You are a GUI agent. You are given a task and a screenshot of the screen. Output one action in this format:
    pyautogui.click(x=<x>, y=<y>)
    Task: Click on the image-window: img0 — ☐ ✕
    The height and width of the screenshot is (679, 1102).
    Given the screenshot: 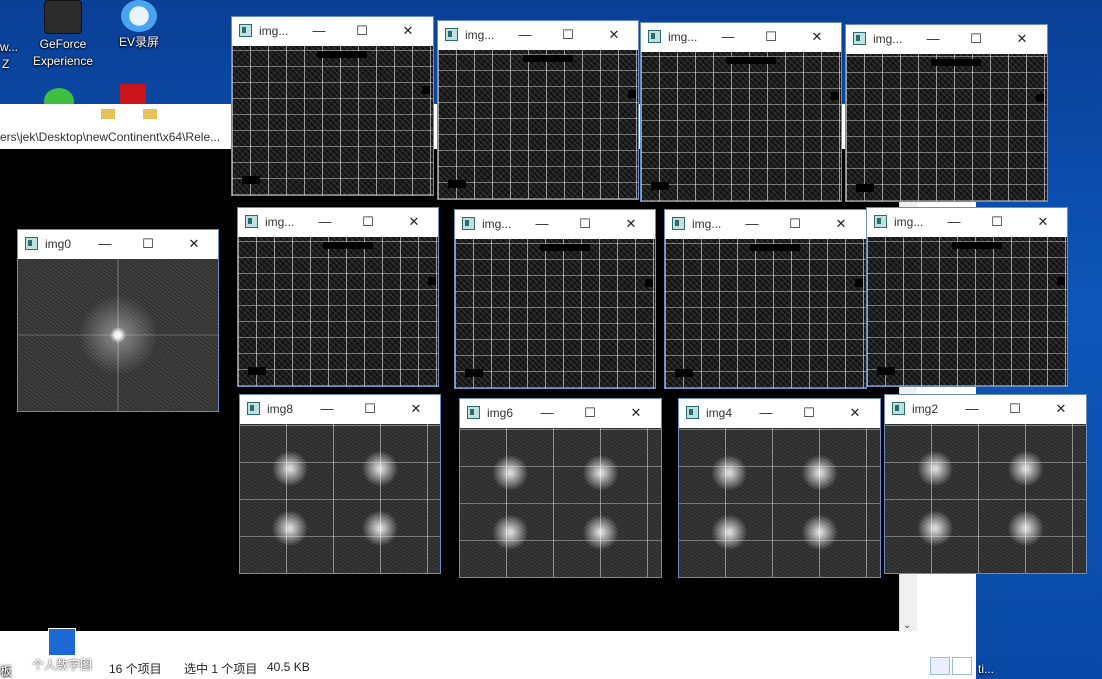 What is the action you would take?
    pyautogui.click(x=118, y=320)
    